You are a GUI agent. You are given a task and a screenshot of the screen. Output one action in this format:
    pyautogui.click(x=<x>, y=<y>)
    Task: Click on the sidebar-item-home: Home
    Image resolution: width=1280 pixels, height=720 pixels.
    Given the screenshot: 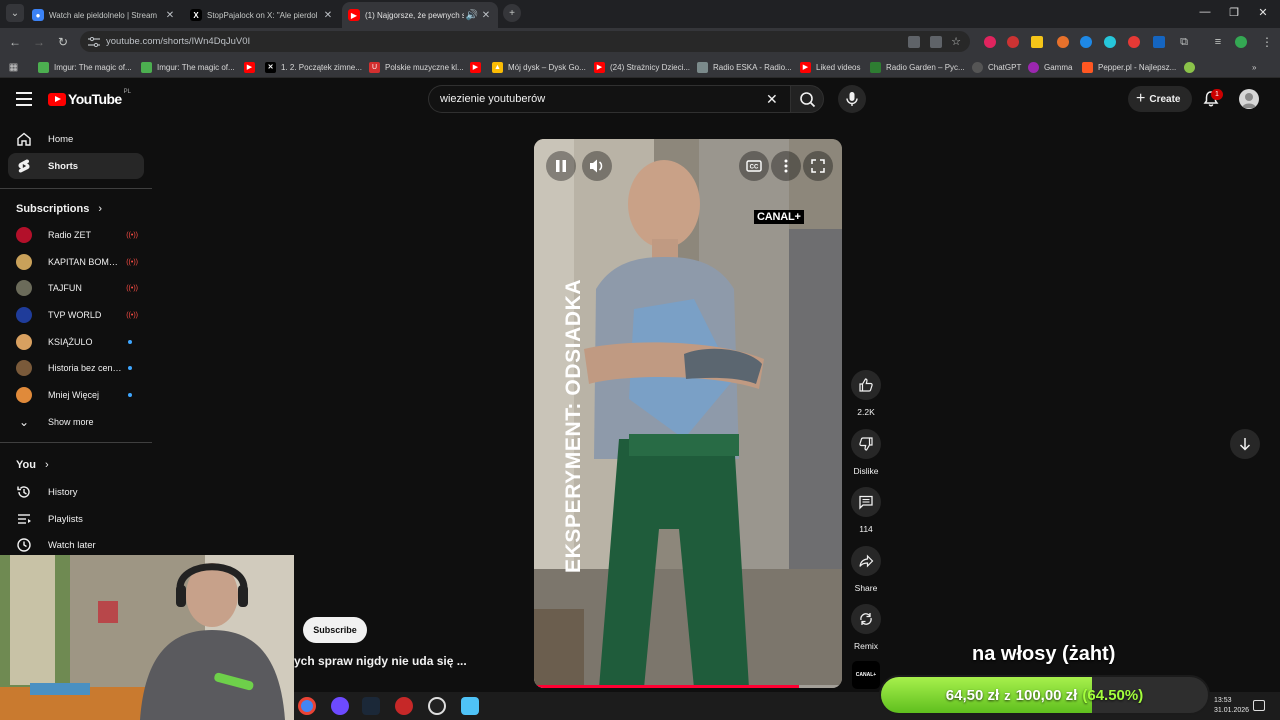 What is the action you would take?
    pyautogui.click(x=76, y=139)
    